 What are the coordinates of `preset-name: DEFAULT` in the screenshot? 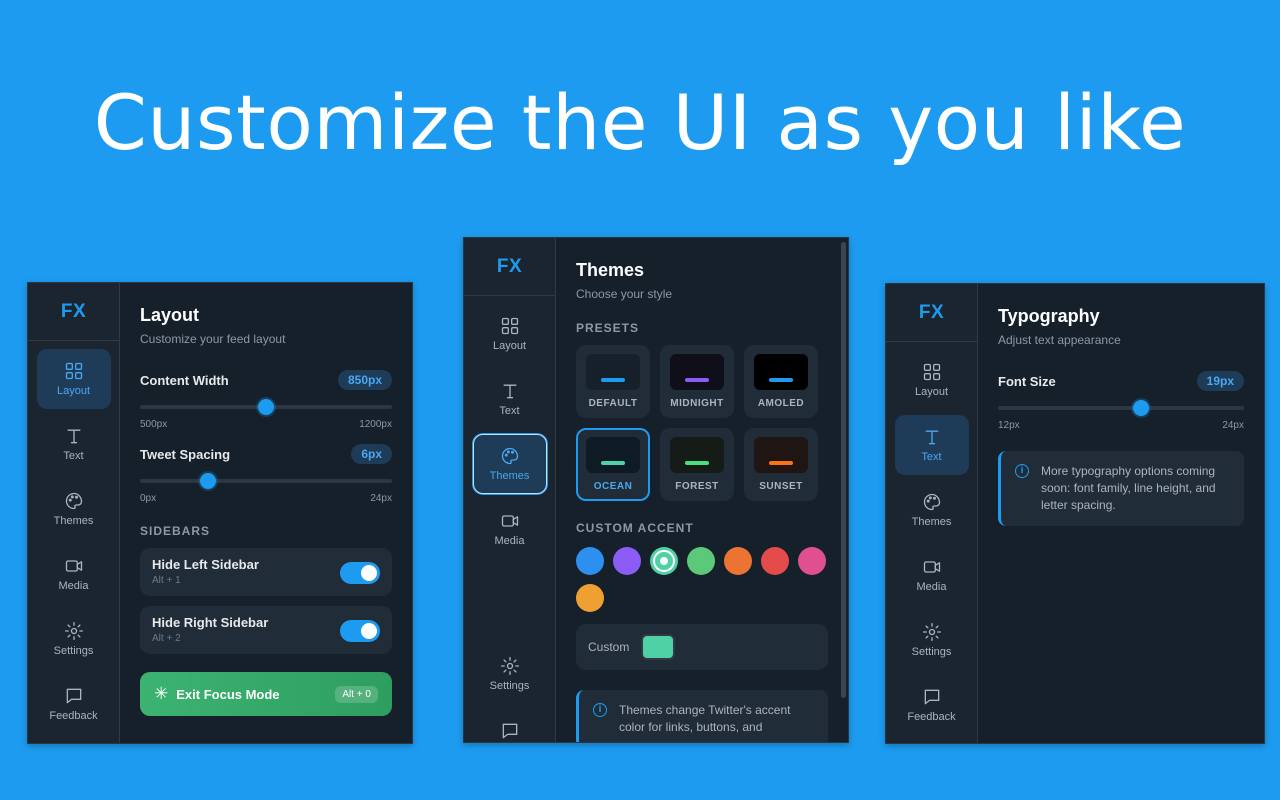 It's located at (613, 403).